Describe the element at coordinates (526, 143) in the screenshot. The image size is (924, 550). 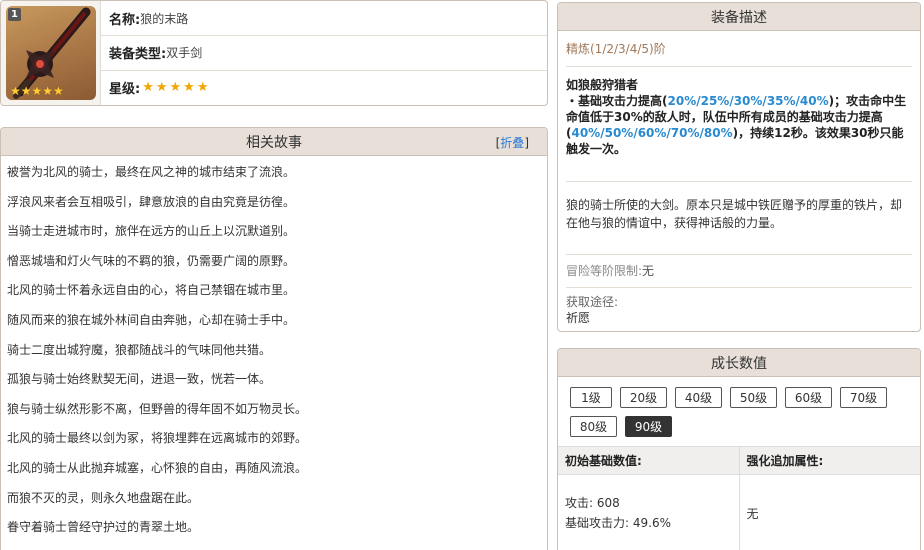
I see `fold-bracket-close: ]` at that location.